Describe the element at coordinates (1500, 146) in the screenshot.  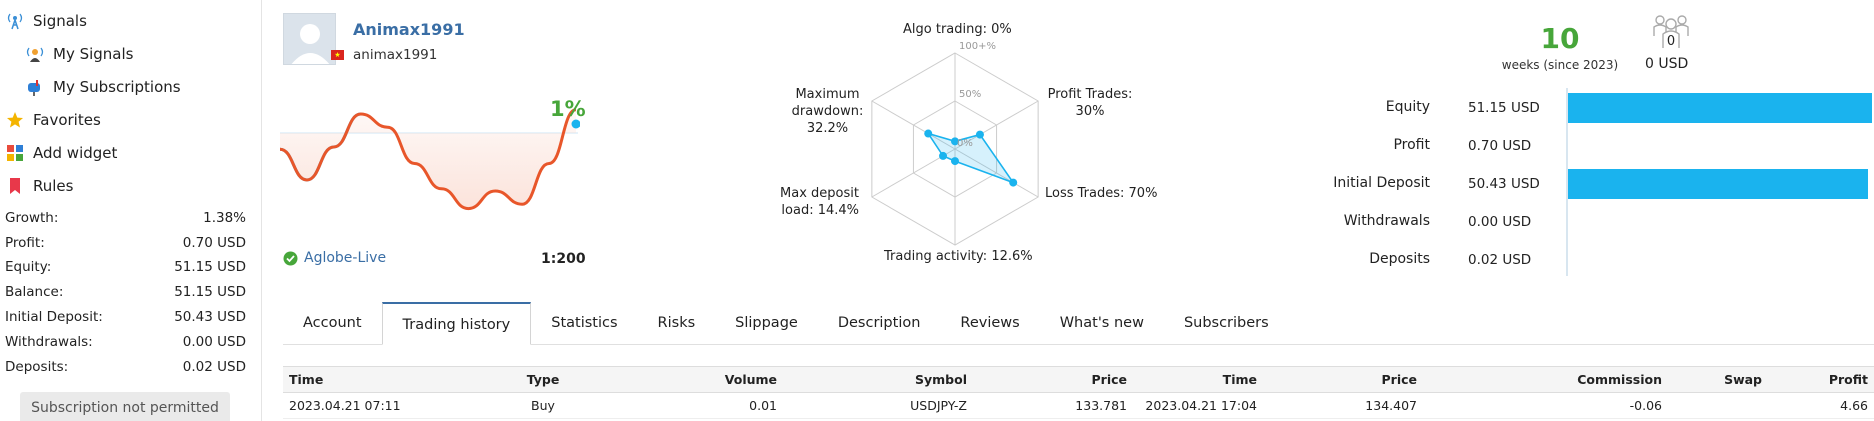
I see `bar-value-profit: 0.70 USD` at that location.